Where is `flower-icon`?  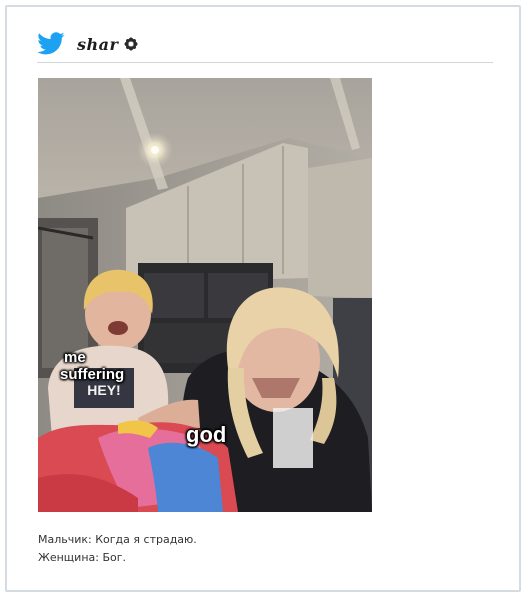
flower-icon is located at coordinates (131, 44).